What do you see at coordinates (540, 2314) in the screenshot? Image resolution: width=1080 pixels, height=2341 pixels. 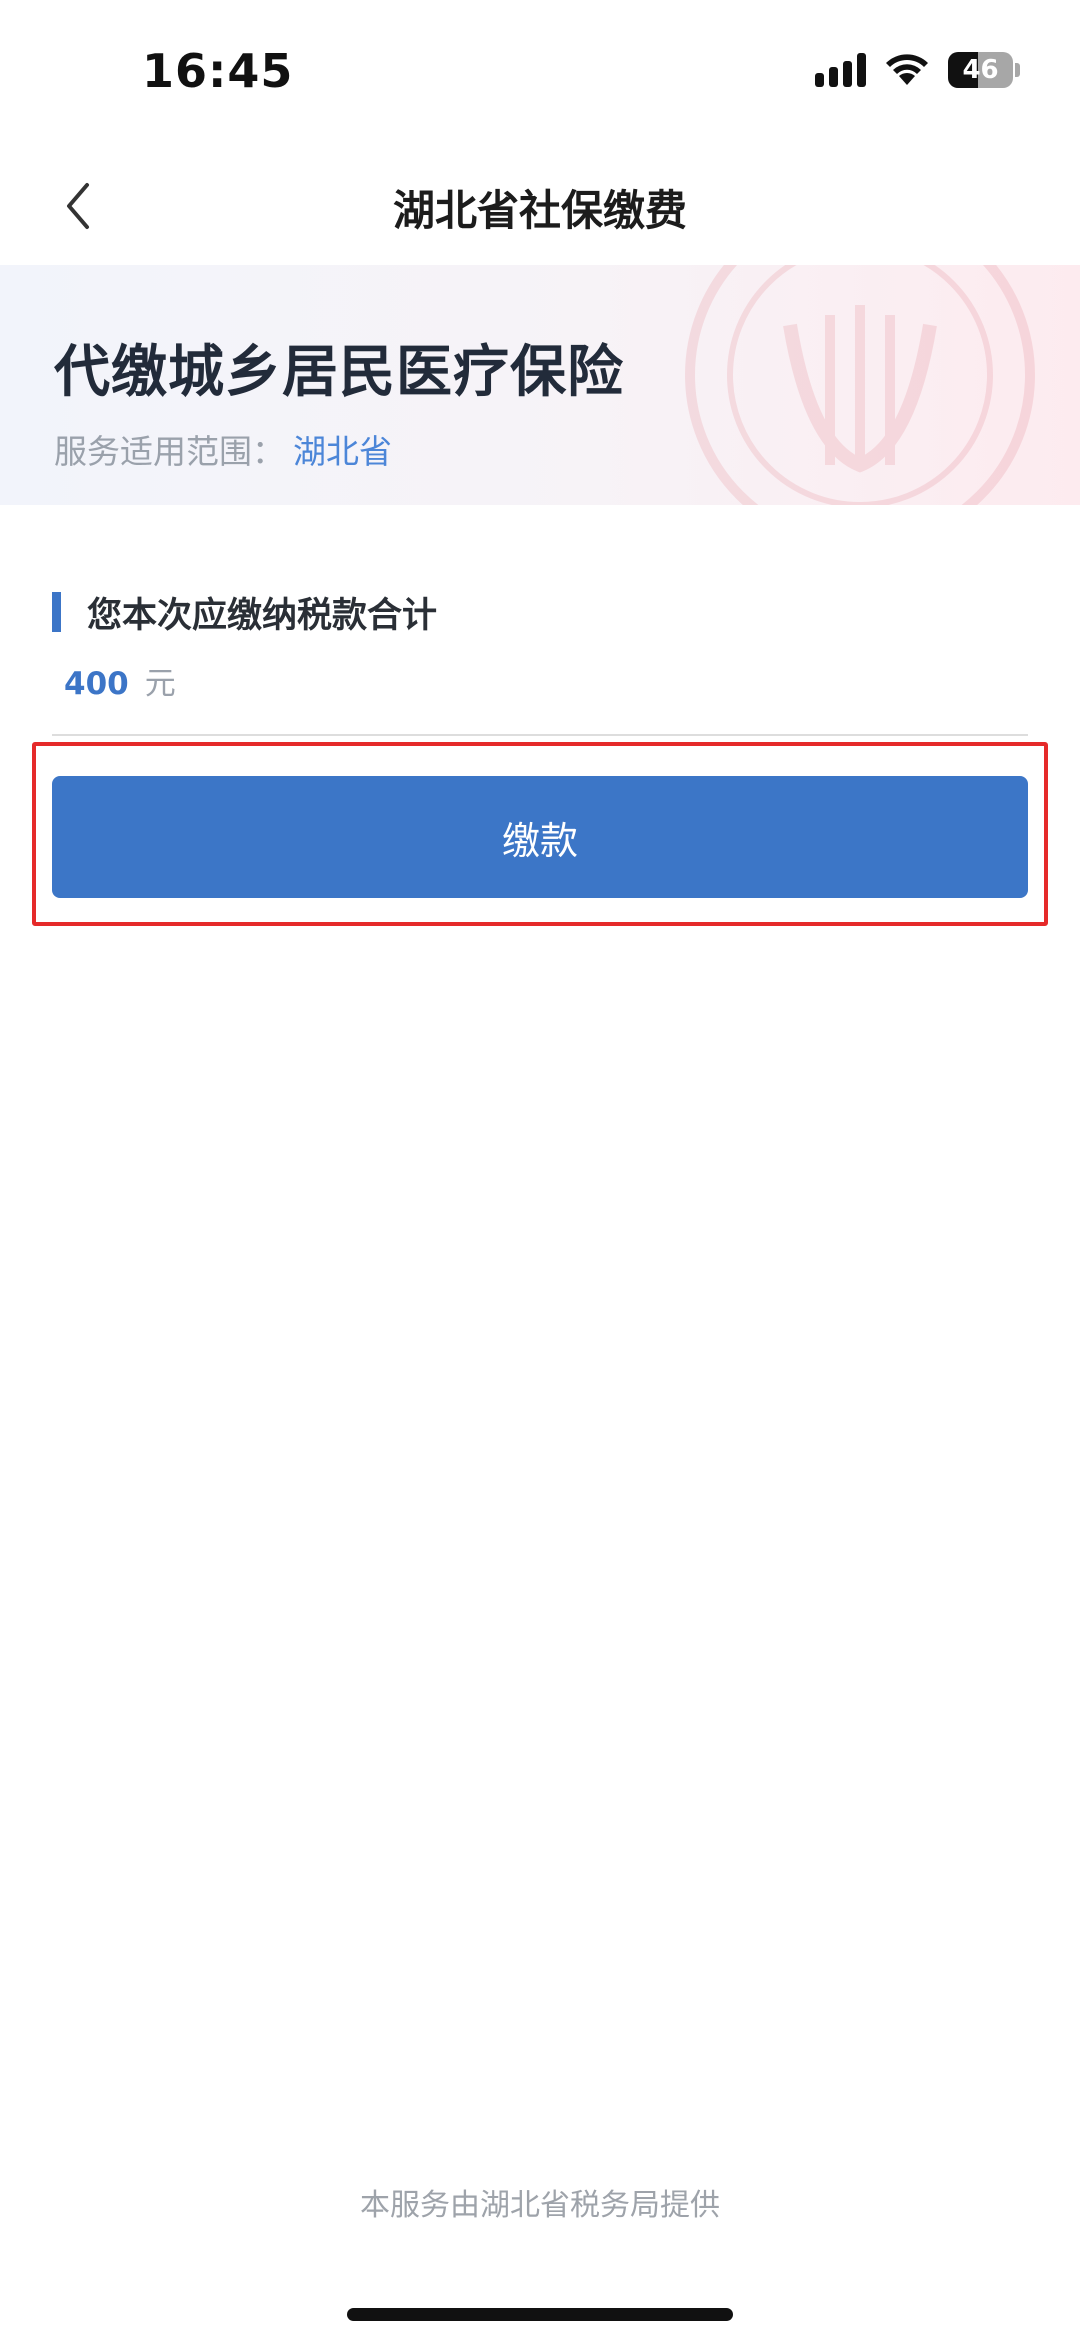 I see `home-indicator` at bounding box center [540, 2314].